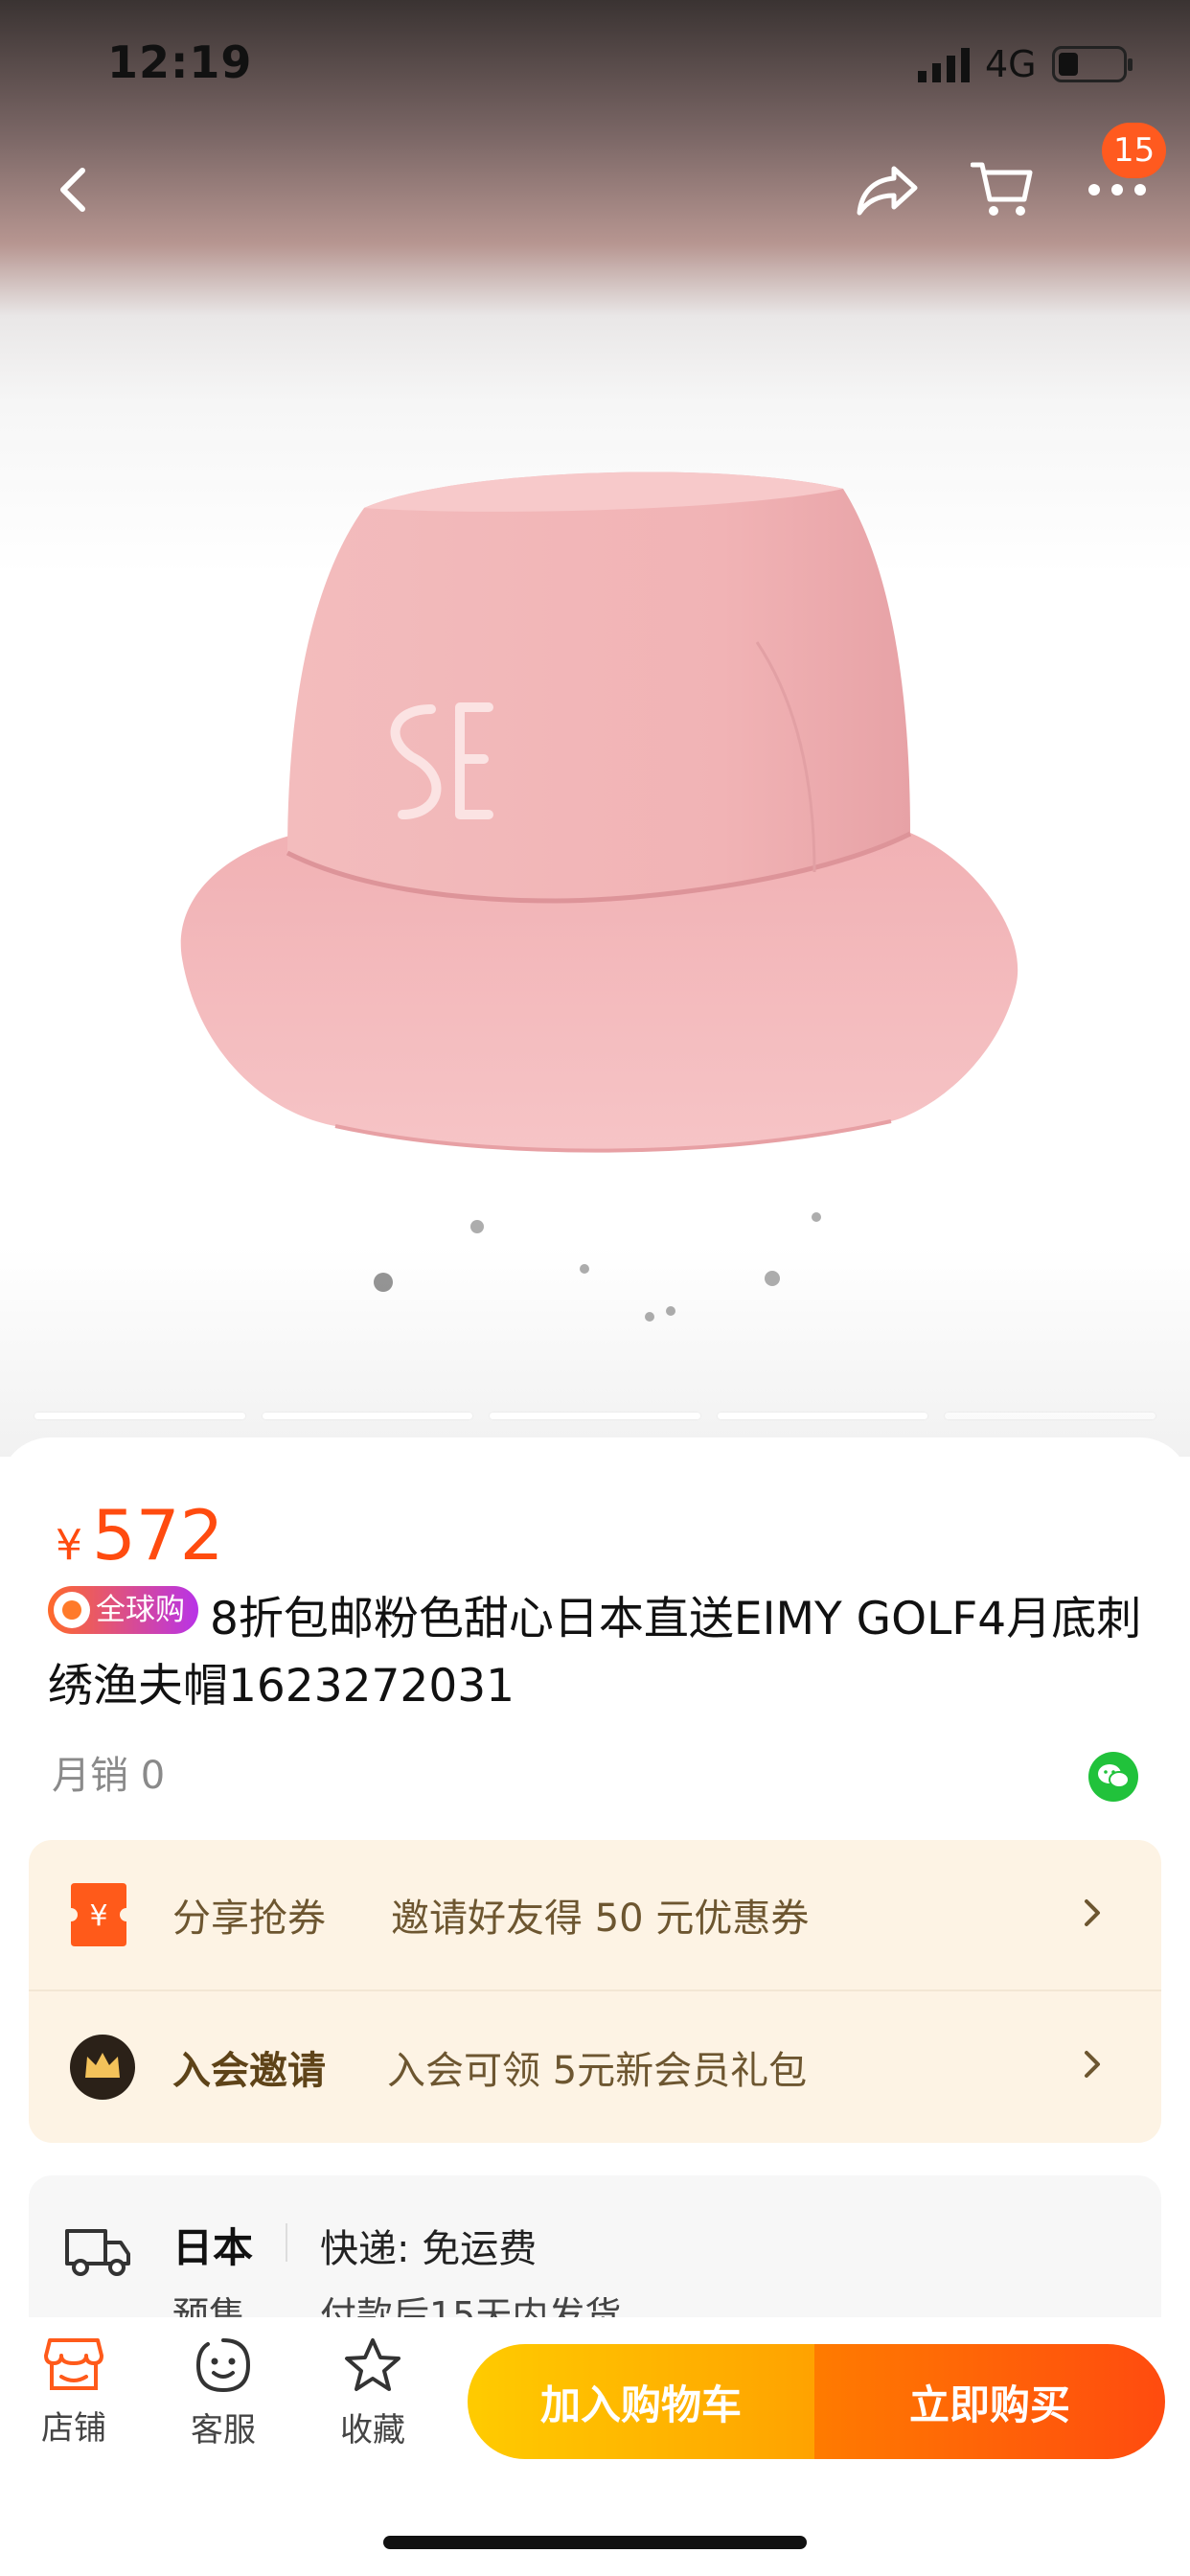 The image size is (1190, 2576). Describe the element at coordinates (1093, 64) in the screenshot. I see `battery-icon` at that location.